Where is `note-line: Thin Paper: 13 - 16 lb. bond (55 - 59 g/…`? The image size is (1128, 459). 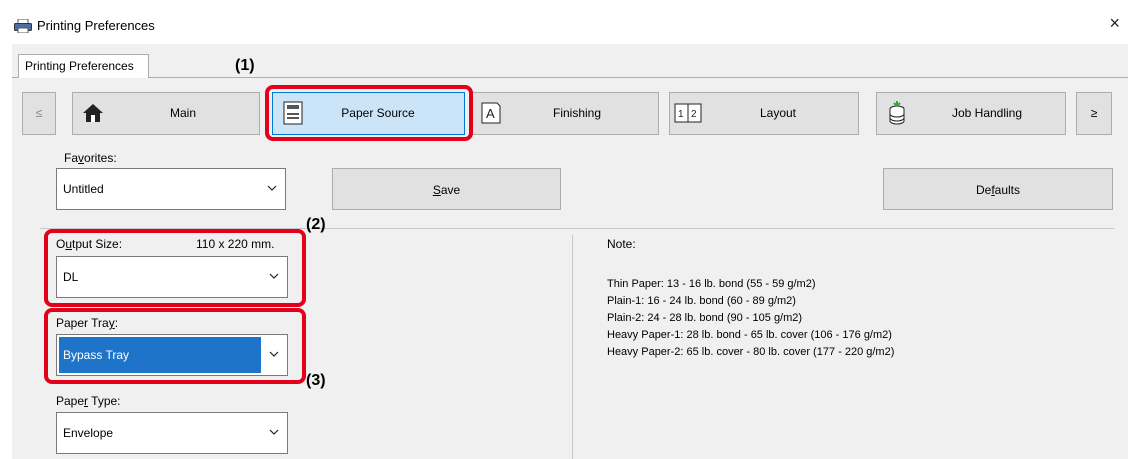 note-line: Thin Paper: 13 - 16 lb. bond (55 - 59 g/… is located at coordinates (711, 284).